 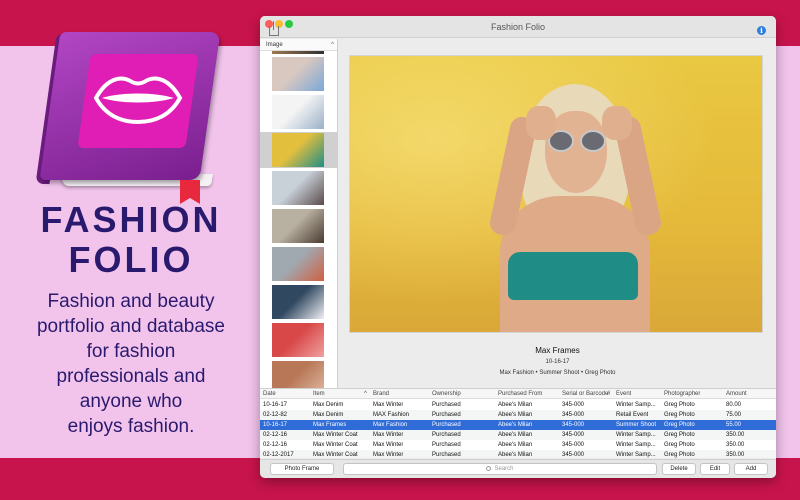 What do you see at coordinates (131, 376) in the screenshot?
I see `tagline-line: professionals and` at bounding box center [131, 376].